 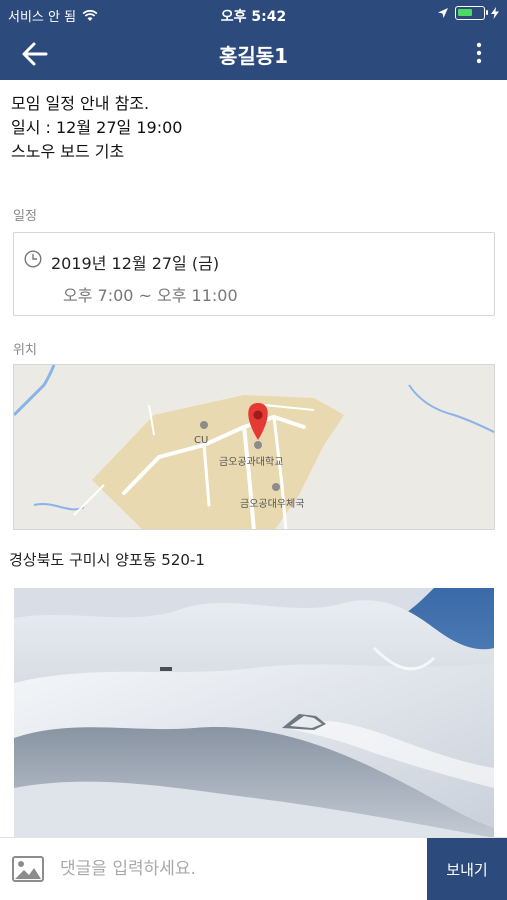 What do you see at coordinates (251, 462) in the screenshot?
I see `map-label-university: 금오공과대학교` at bounding box center [251, 462].